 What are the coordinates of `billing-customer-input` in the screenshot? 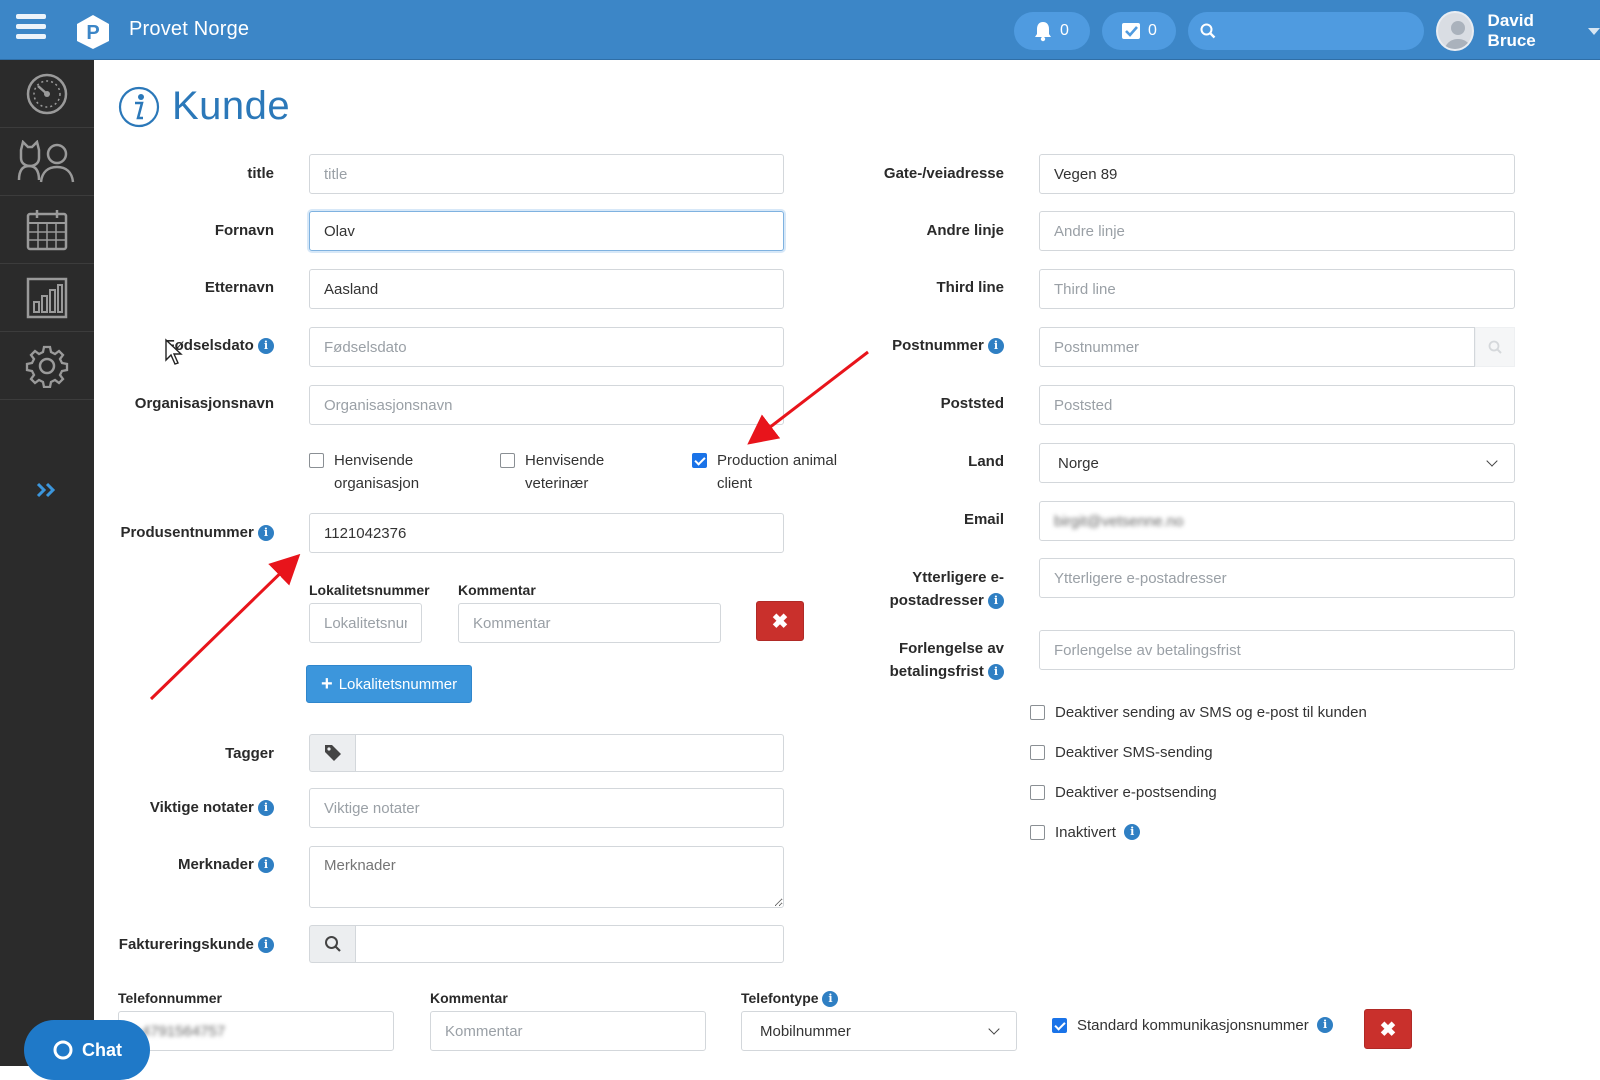 It's located at (569, 944).